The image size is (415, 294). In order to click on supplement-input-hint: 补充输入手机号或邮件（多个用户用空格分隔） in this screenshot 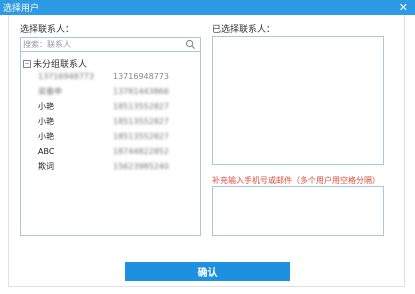, I will do `click(296, 180)`.